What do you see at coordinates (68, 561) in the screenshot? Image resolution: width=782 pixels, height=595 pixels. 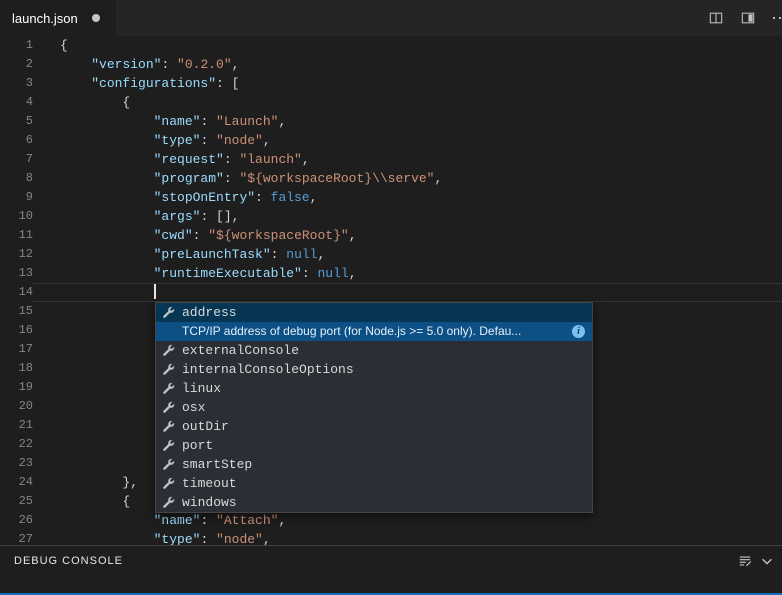 I see `panel-title-debug-console: DEBUG CONSOLE` at bounding box center [68, 561].